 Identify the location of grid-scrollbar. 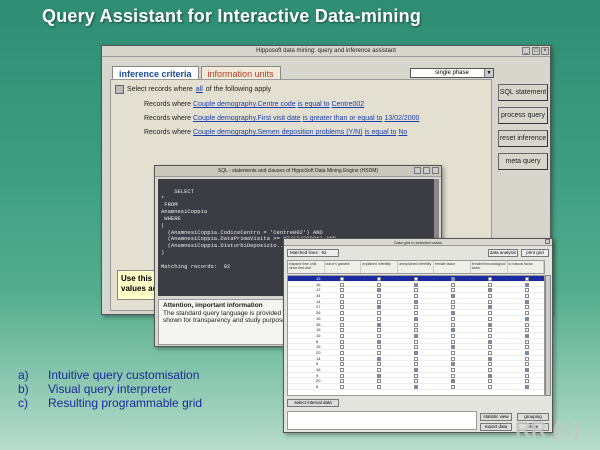
(548, 335).